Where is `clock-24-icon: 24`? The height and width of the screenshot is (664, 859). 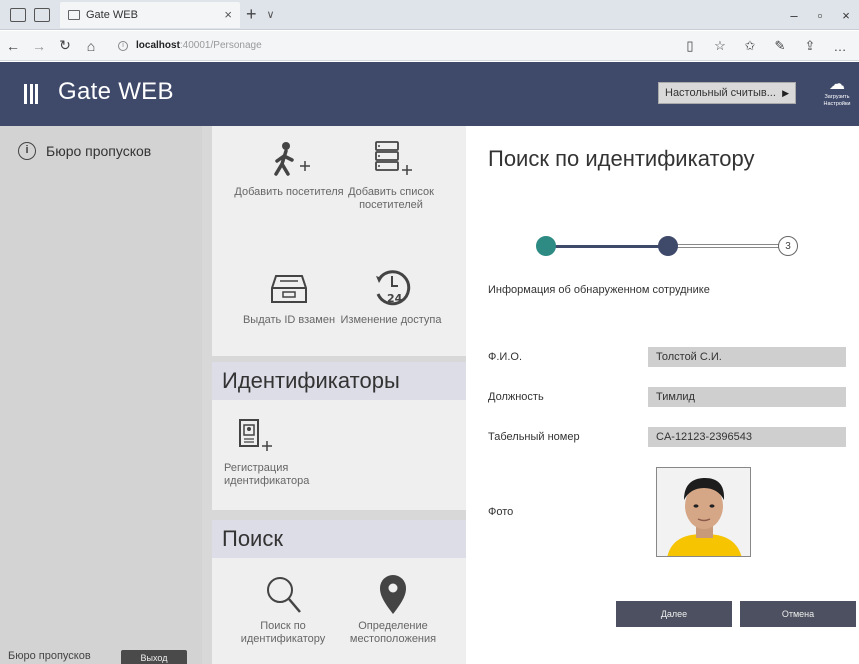
clock-24-icon: 24 is located at coordinates (391, 288).